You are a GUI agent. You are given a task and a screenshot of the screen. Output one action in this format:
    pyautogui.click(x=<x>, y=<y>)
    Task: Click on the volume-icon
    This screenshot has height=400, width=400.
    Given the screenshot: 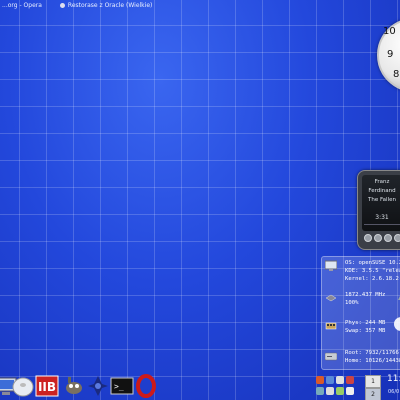 What is the action you would take?
    pyautogui.click(x=320, y=391)
    